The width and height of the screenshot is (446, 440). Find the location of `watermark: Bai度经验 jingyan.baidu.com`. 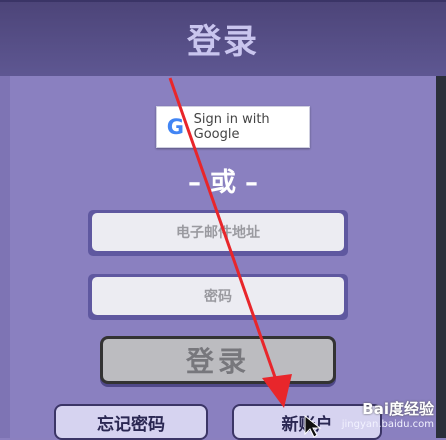

watermark: Bai度经验 jingyan.baidu.com is located at coordinates (388, 414).